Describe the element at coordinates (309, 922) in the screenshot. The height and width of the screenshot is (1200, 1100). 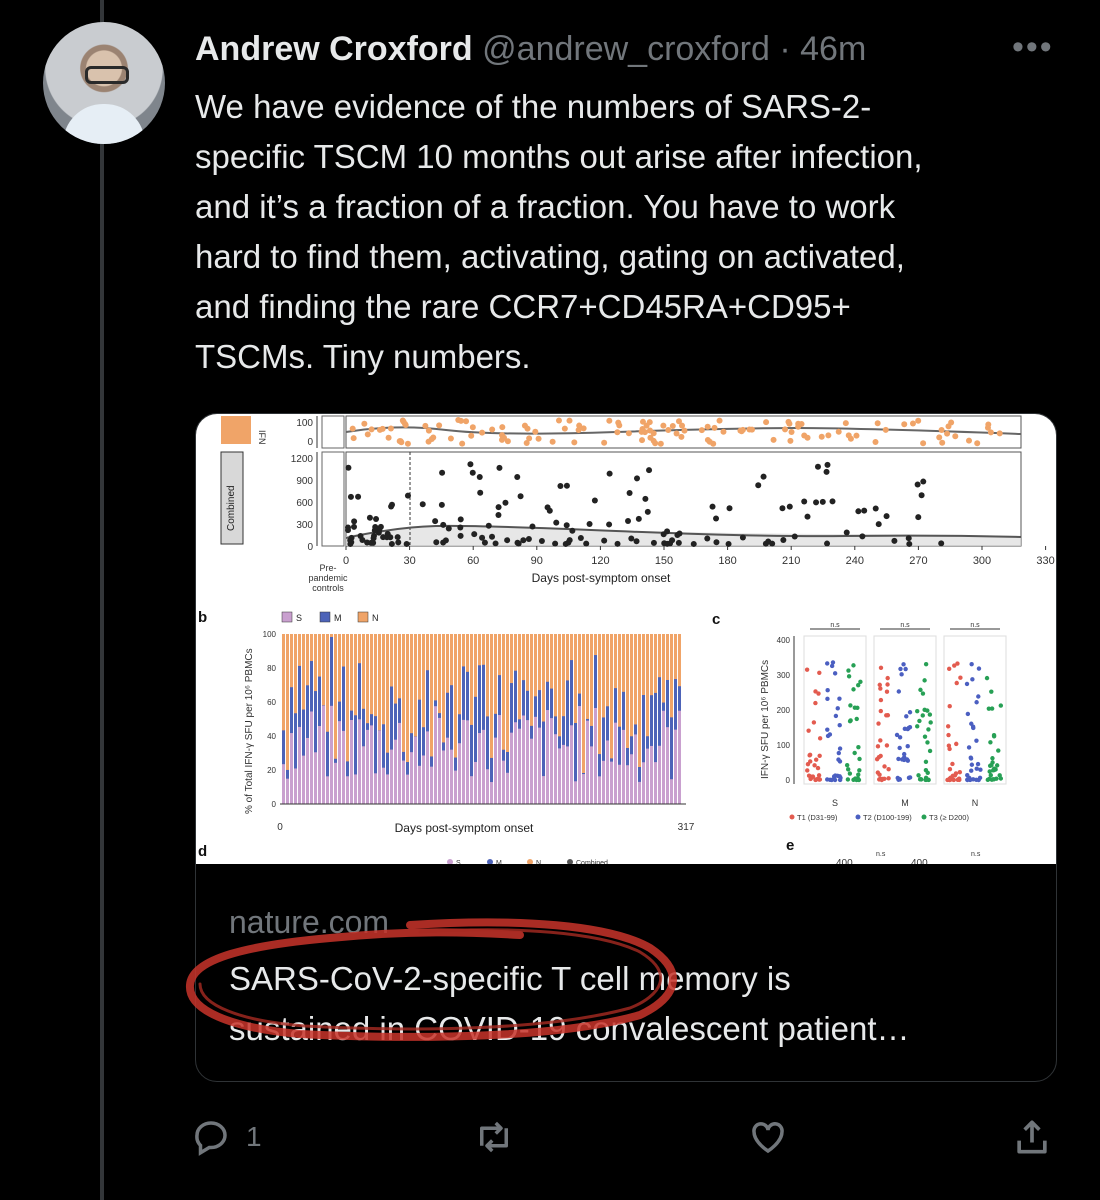
I see `card-domain: nature.com` at that location.